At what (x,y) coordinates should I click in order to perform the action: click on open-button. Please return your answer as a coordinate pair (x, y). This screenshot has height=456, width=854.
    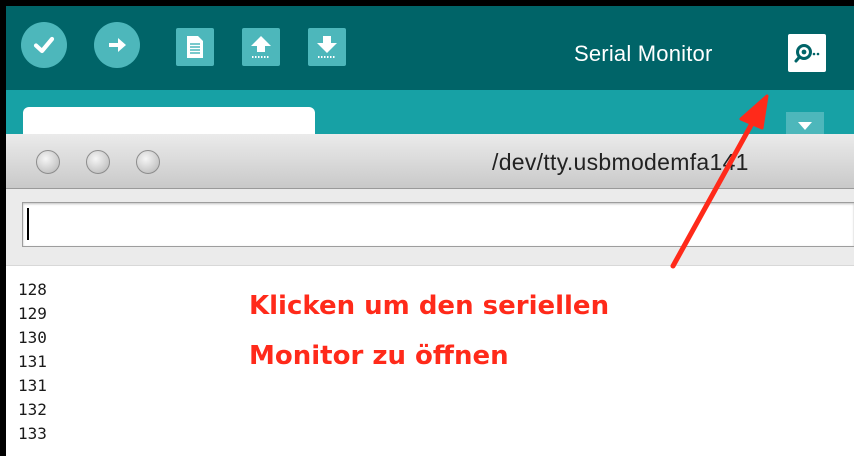
    Looking at the image, I should click on (261, 47).